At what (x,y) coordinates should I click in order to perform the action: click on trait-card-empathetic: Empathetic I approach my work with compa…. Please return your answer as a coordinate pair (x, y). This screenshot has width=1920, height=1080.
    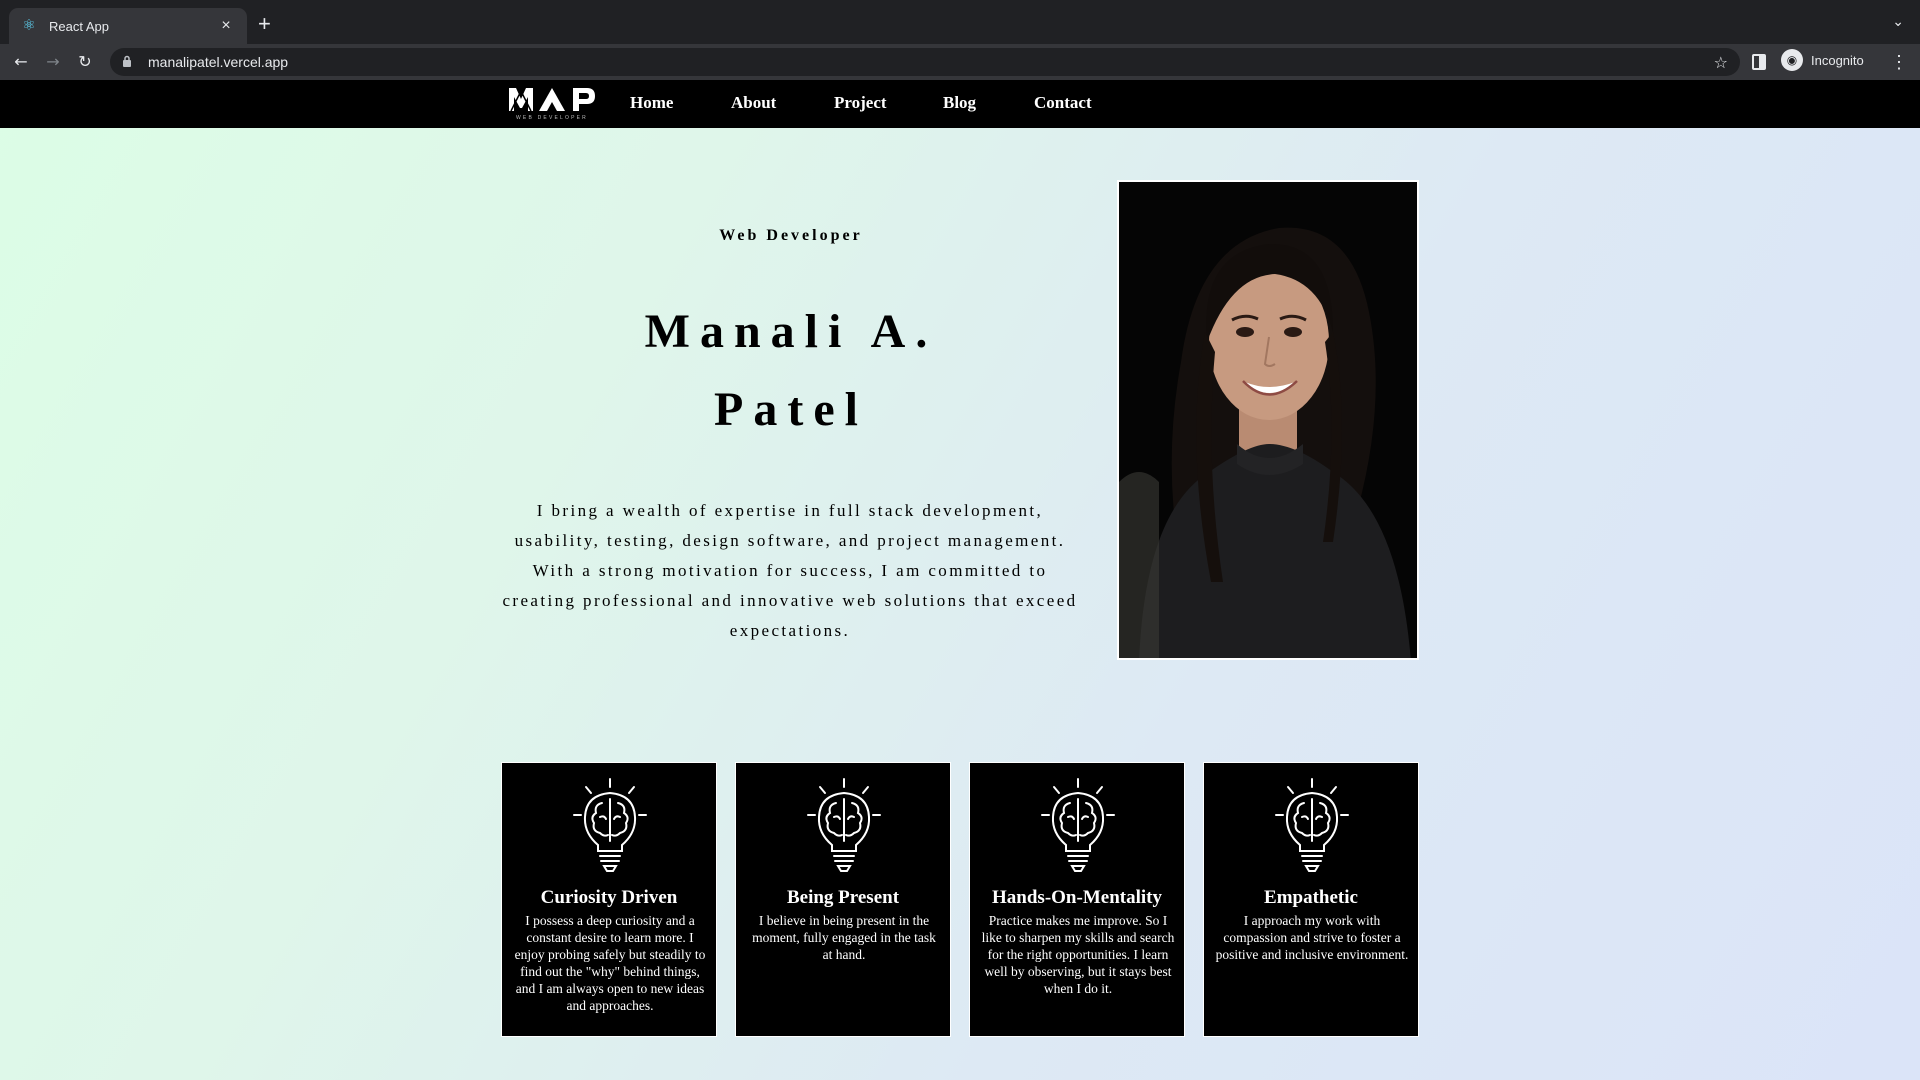
    Looking at the image, I should click on (1311, 899).